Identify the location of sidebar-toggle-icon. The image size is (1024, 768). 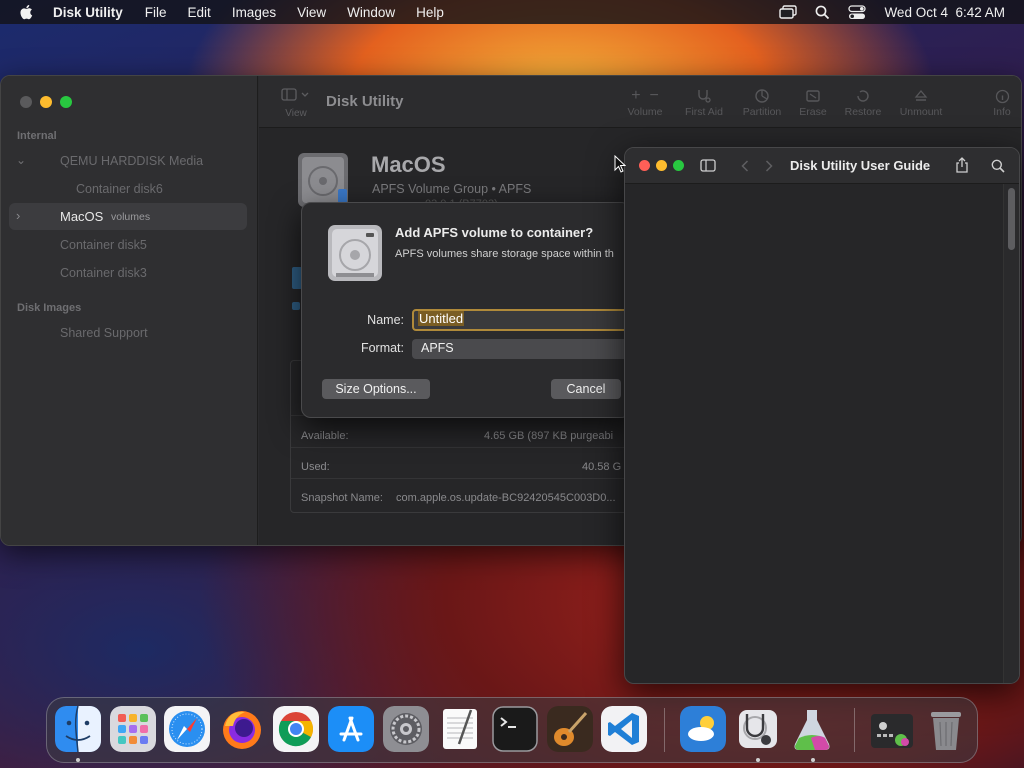
(708, 165).